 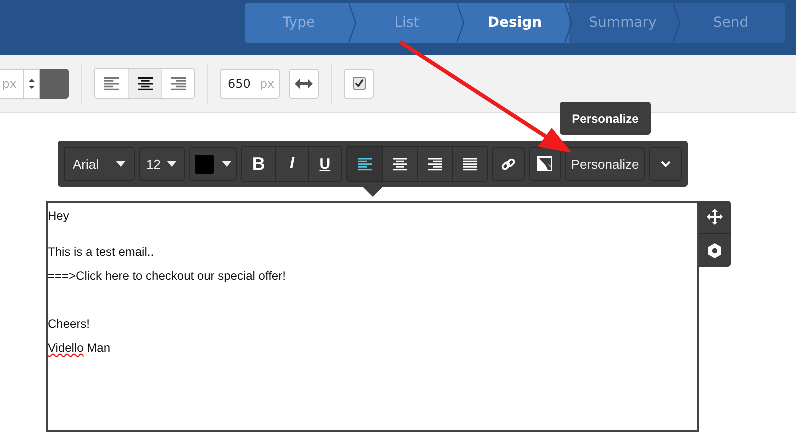 What do you see at coordinates (70, 324) in the screenshot?
I see `email-text: Cheers!` at bounding box center [70, 324].